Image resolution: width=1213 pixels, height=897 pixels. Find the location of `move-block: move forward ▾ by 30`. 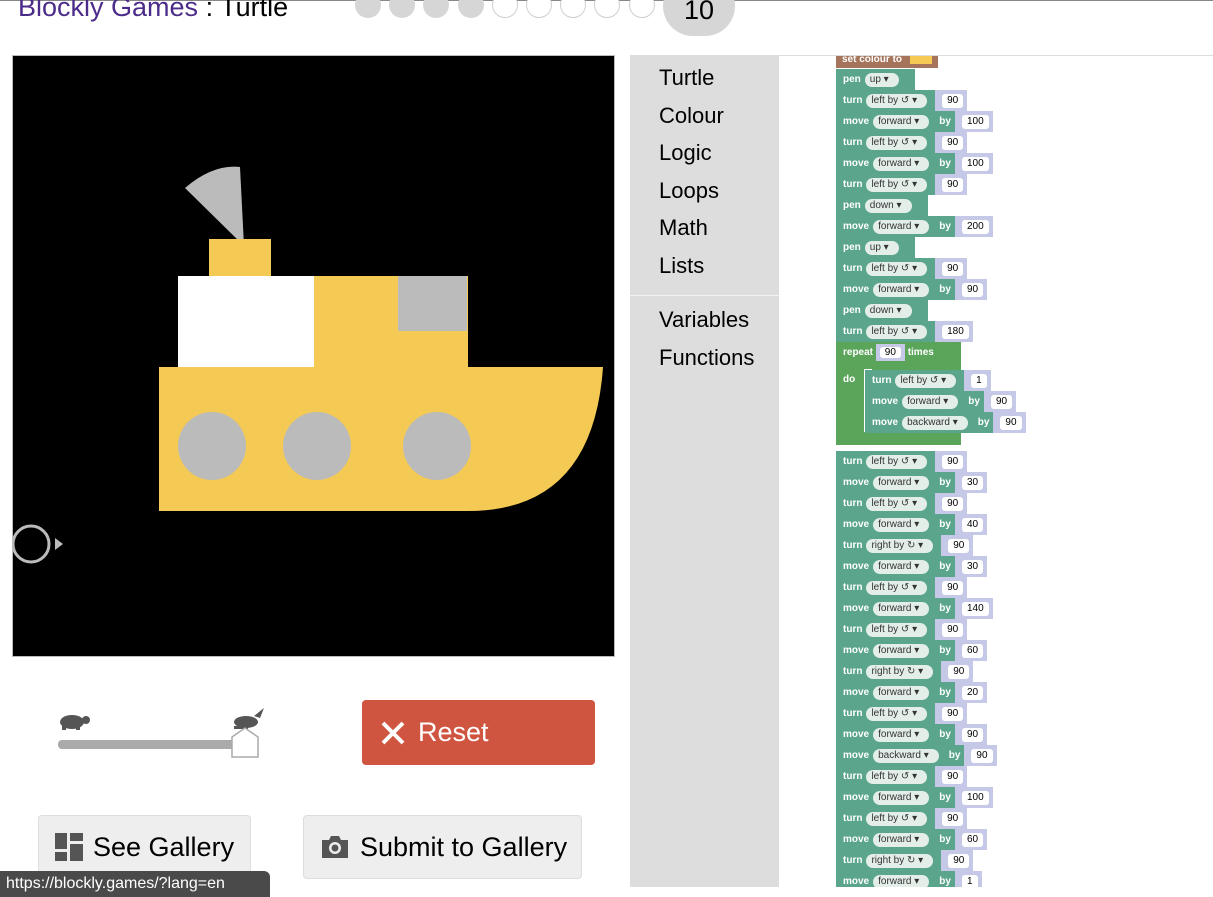

move-block: move forward ▾ by 30 is located at coordinates (912, 566).